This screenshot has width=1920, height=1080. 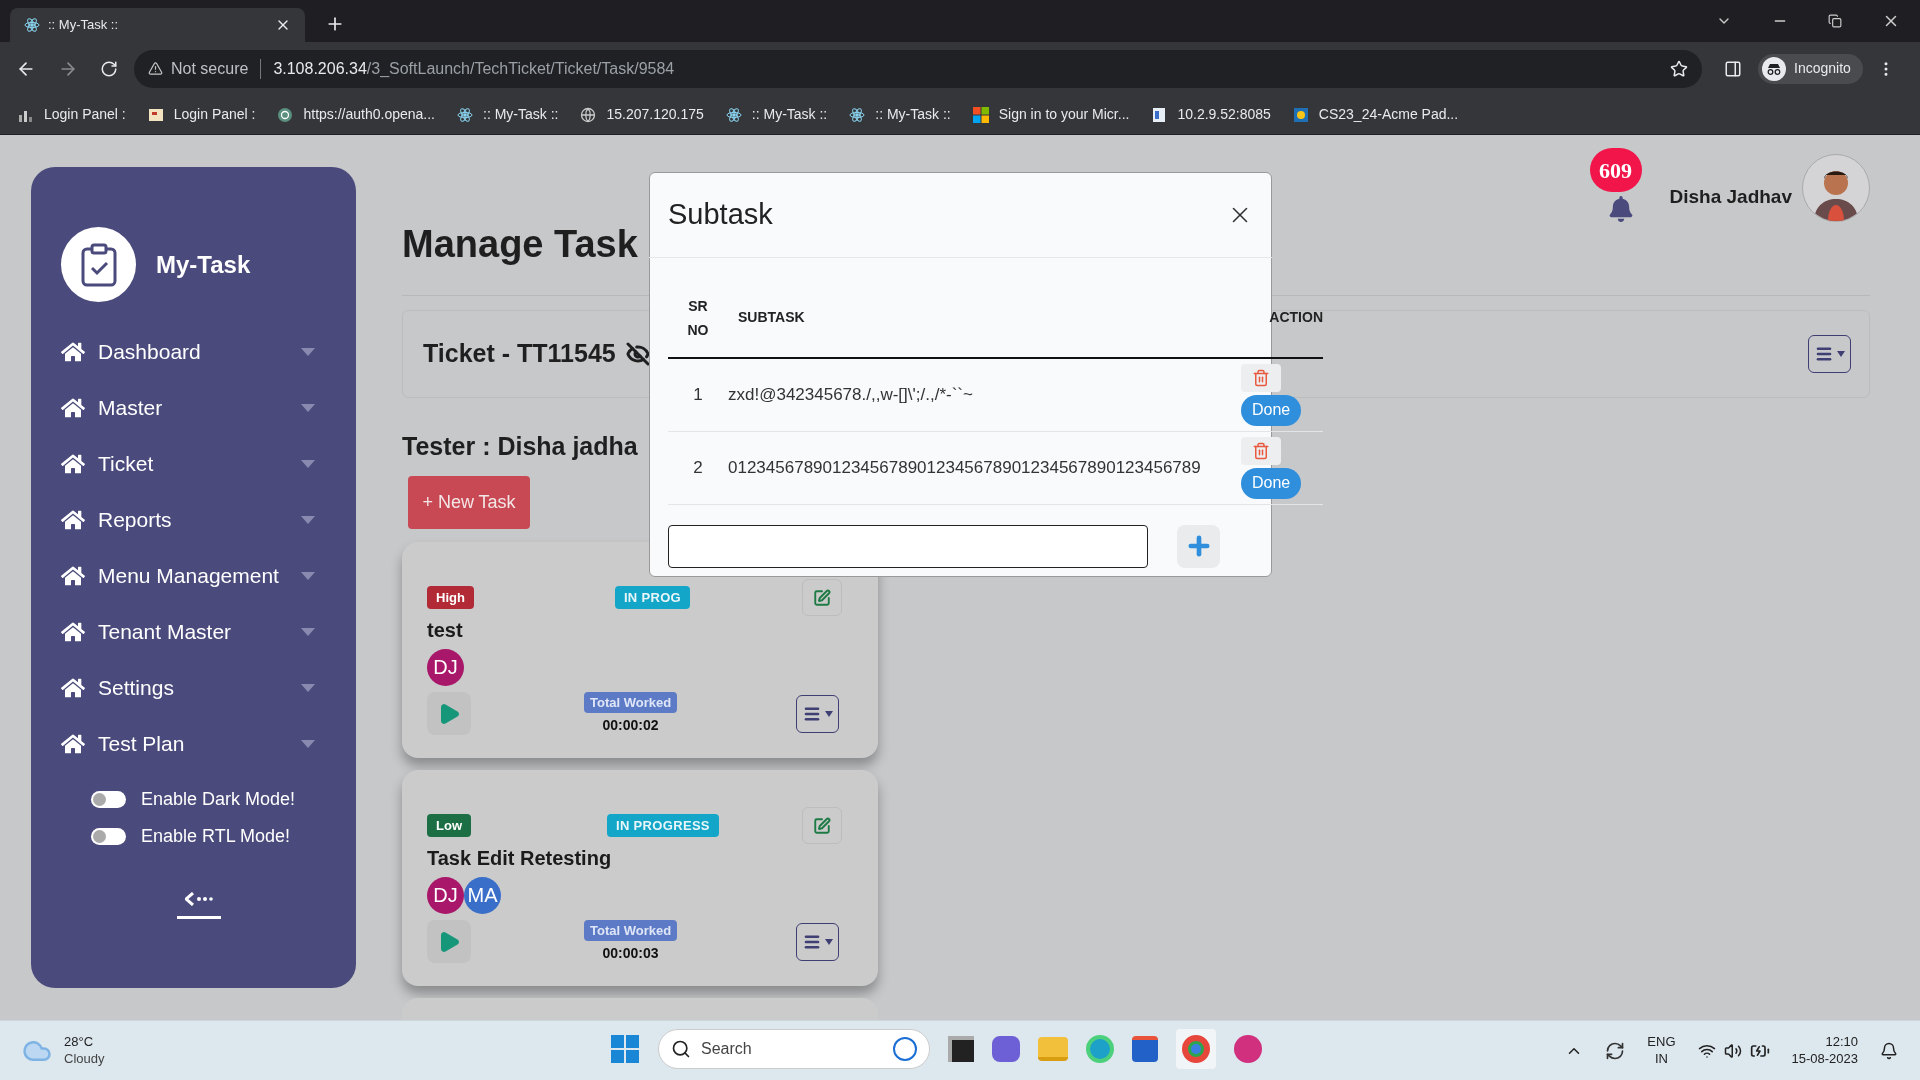 I want to click on new-task-button: + New Task, so click(x=469, y=502).